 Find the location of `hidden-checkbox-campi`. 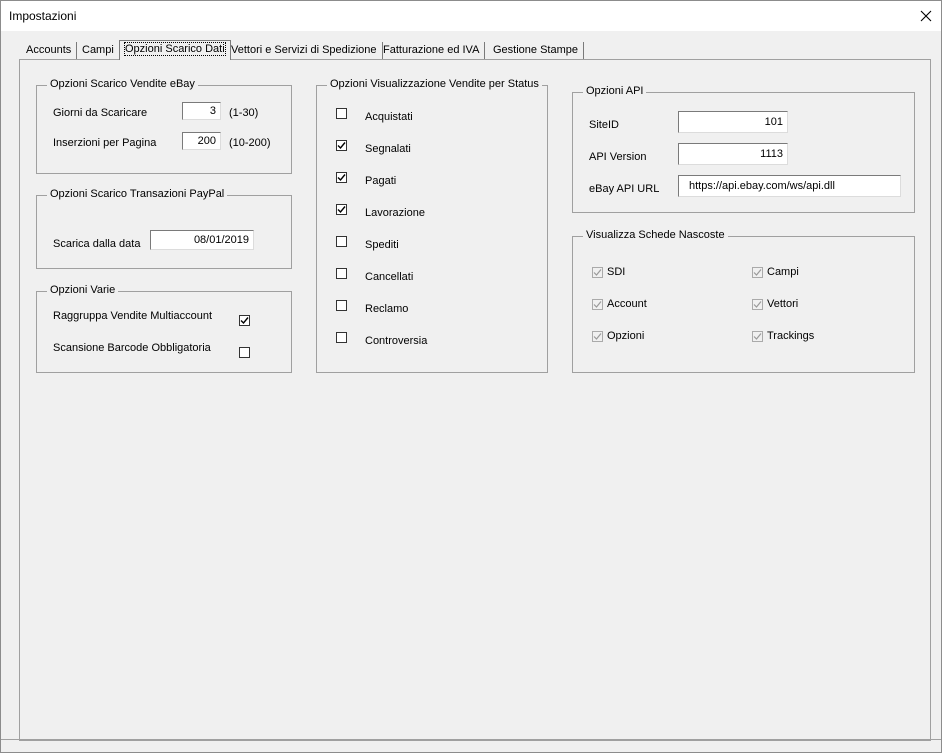

hidden-checkbox-campi is located at coordinates (757, 272).